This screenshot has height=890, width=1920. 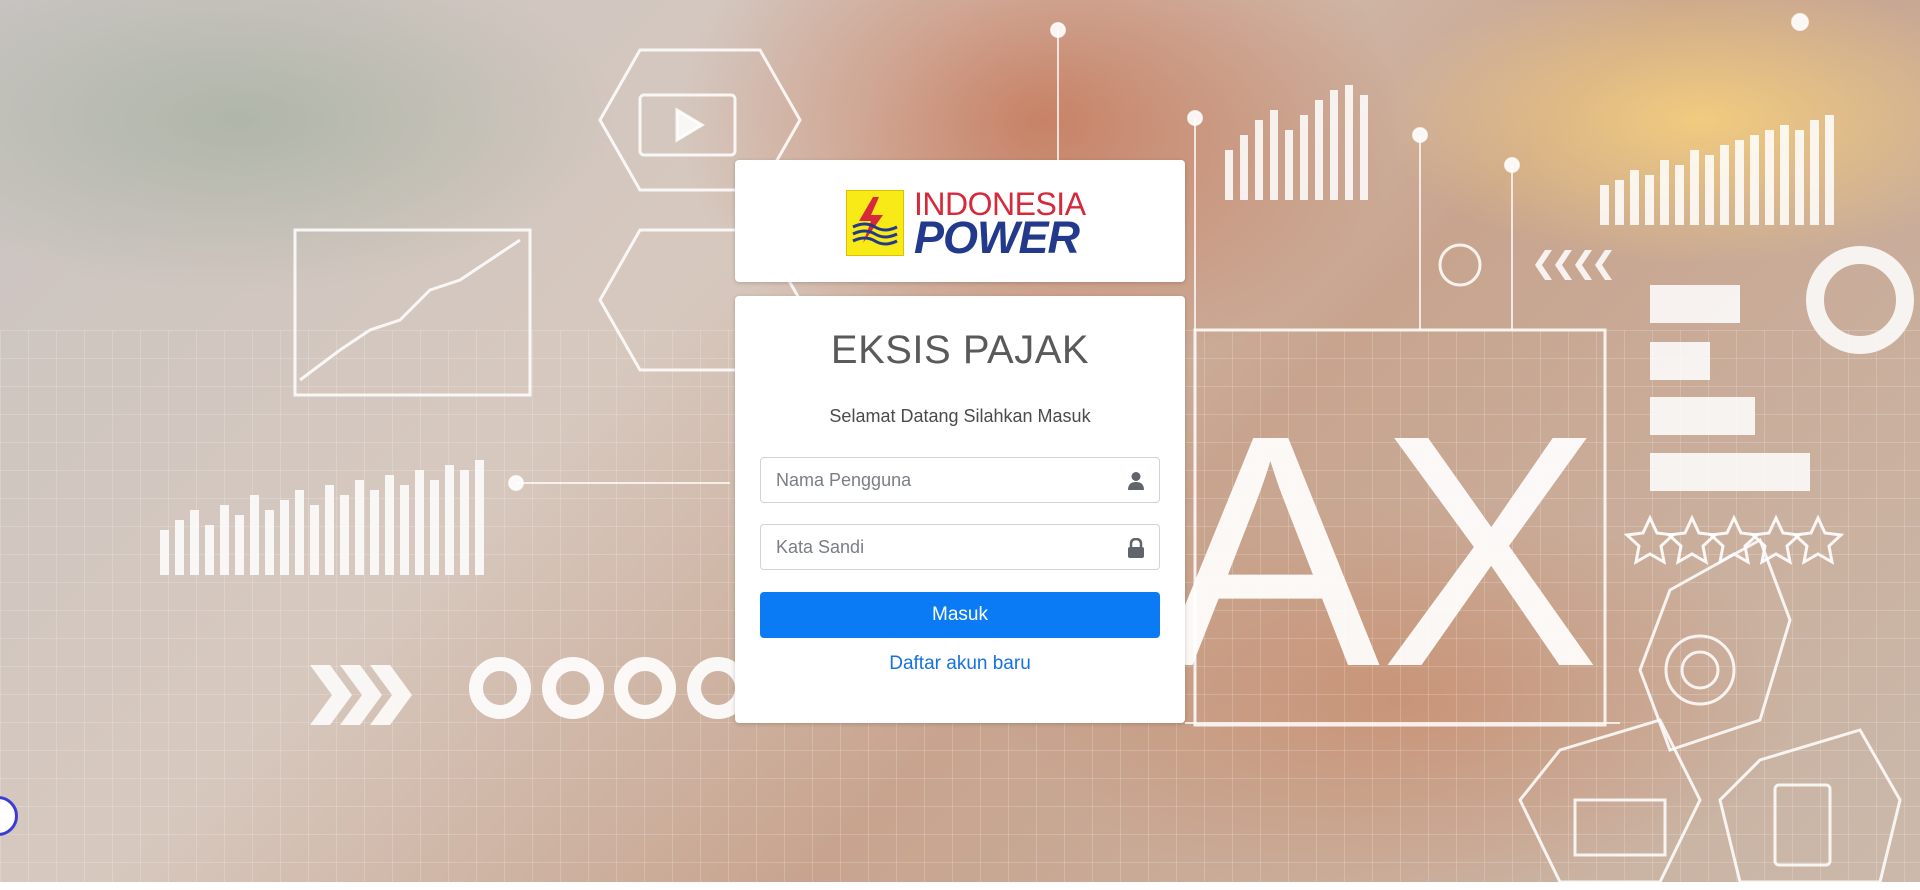 What do you see at coordinates (997, 237) in the screenshot?
I see `logo-text-power: POWER` at bounding box center [997, 237].